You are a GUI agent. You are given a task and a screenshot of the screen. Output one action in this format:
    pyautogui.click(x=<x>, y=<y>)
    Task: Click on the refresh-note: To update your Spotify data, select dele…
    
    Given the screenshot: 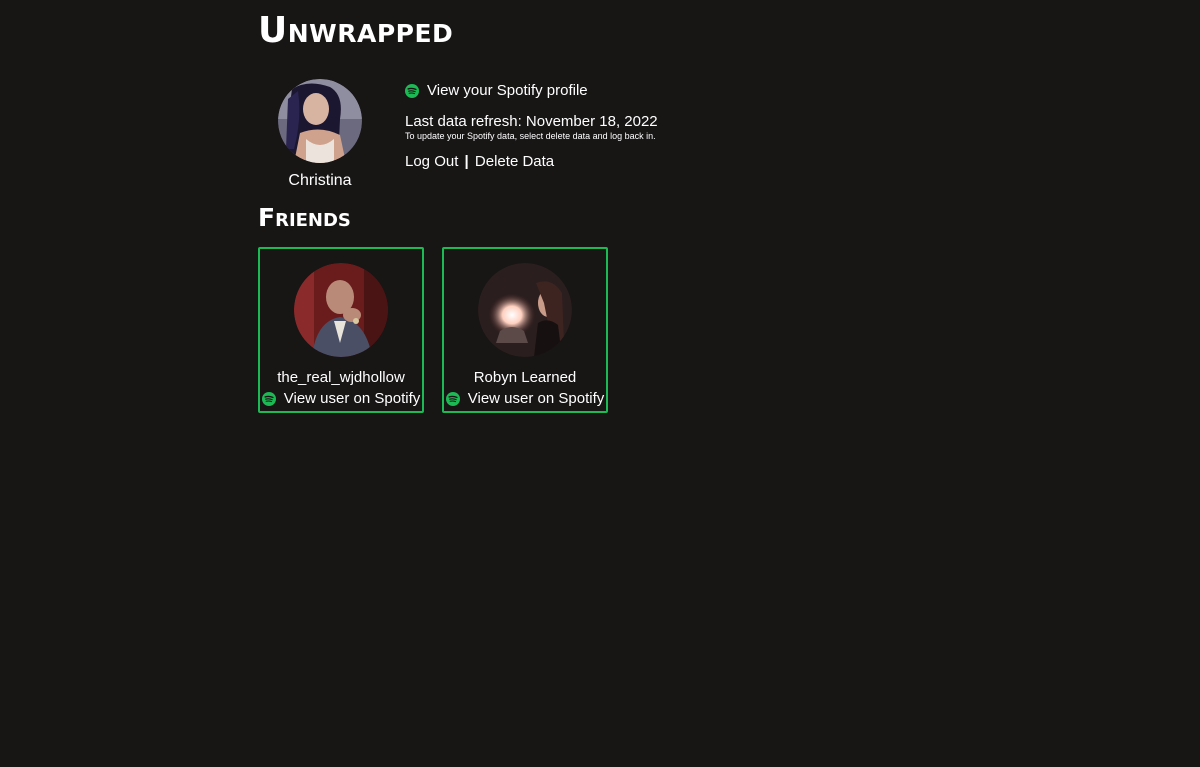 What is the action you would take?
    pyautogui.click(x=530, y=136)
    